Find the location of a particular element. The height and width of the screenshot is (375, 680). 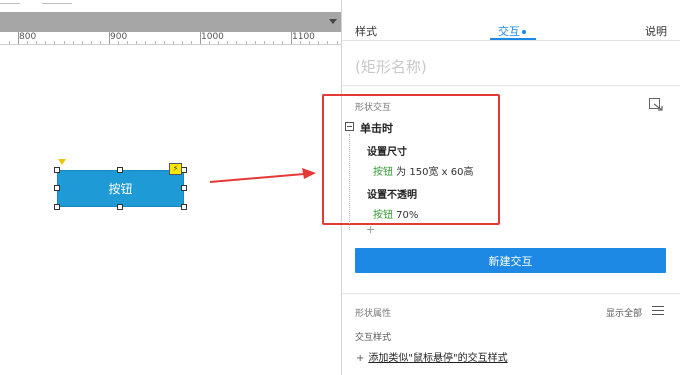

tab-interactions-label: 交互 is located at coordinates (509, 31).